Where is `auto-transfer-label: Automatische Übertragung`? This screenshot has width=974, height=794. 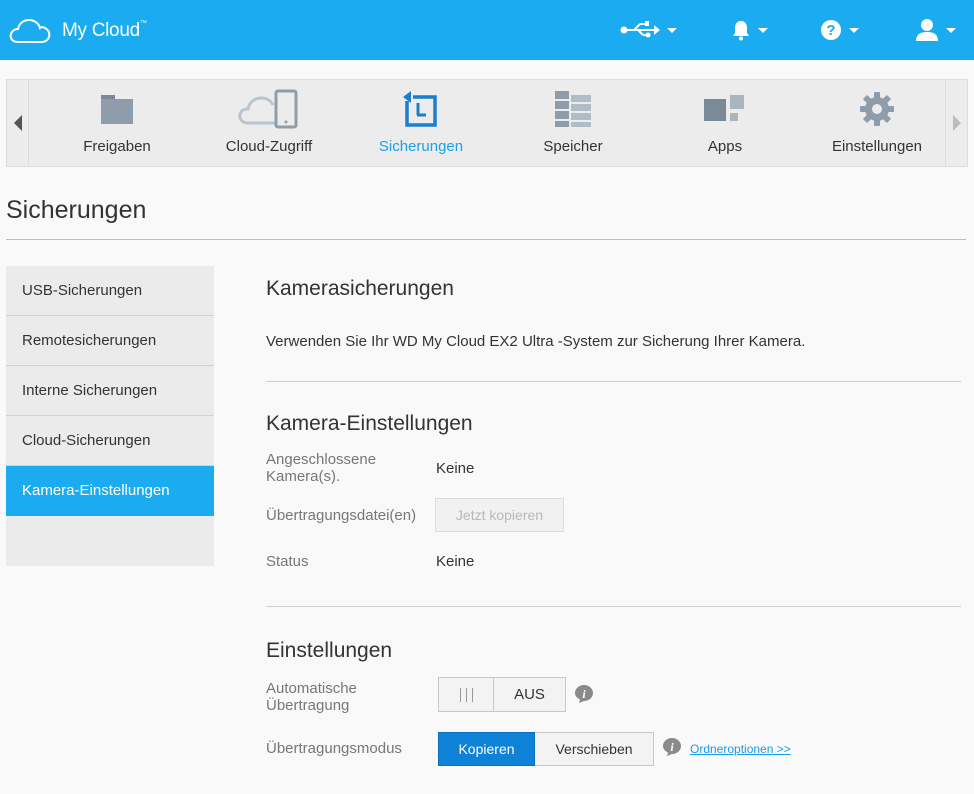
auto-transfer-label: Automatische Übertragung is located at coordinates (311, 697).